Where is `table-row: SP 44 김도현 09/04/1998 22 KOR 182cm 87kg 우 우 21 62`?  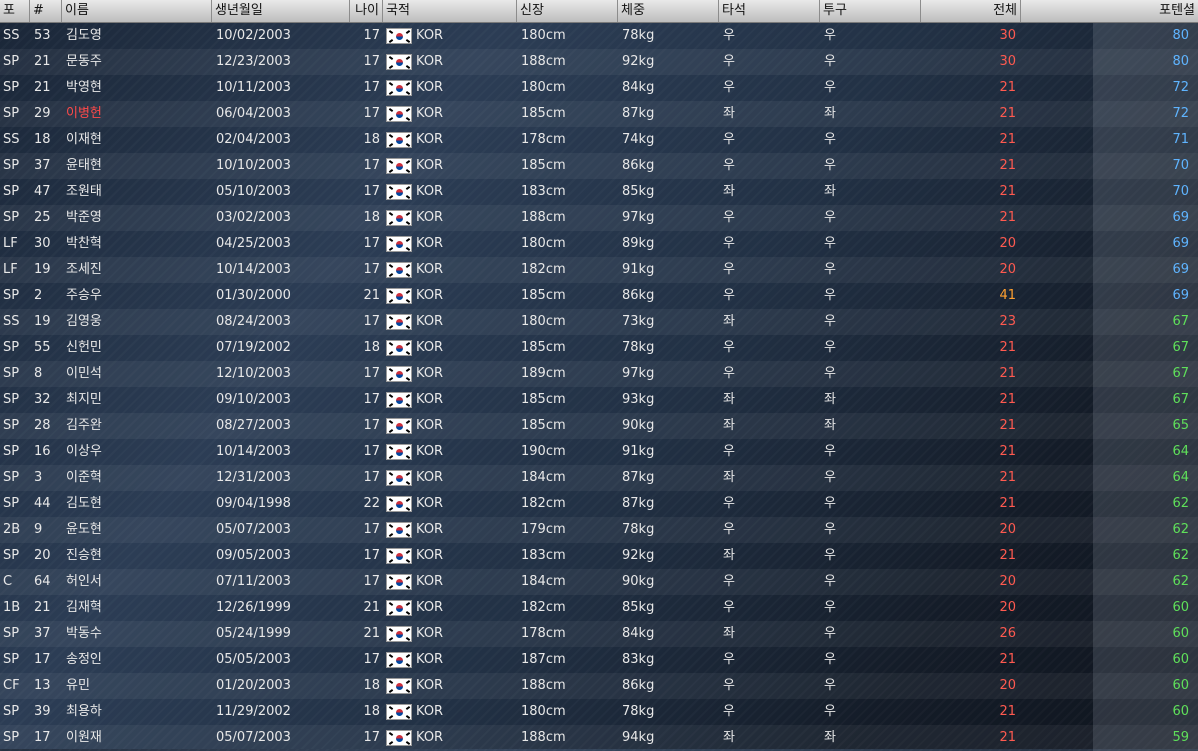 table-row: SP 44 김도현 09/04/1998 22 KOR 182cm 87kg 우 우 21 62 is located at coordinates (599, 504).